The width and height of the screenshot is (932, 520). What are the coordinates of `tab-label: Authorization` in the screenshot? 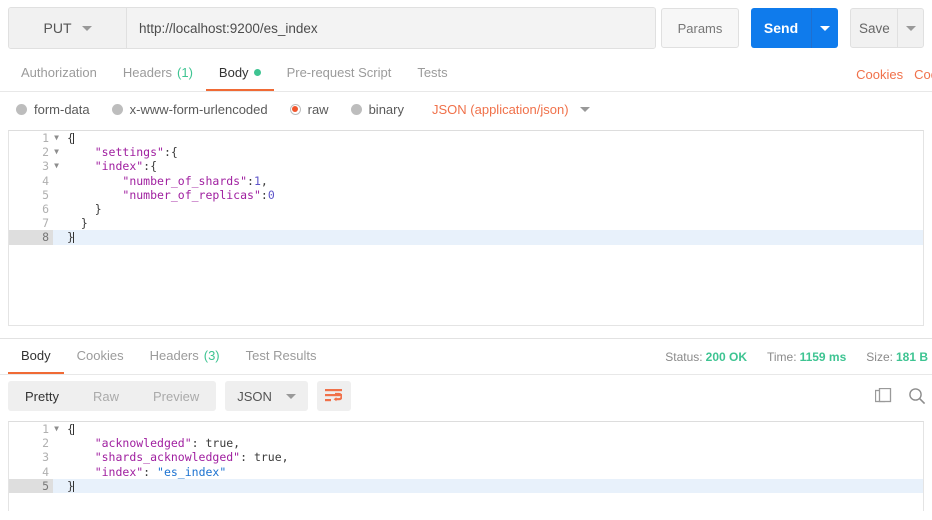 It's located at (59, 72).